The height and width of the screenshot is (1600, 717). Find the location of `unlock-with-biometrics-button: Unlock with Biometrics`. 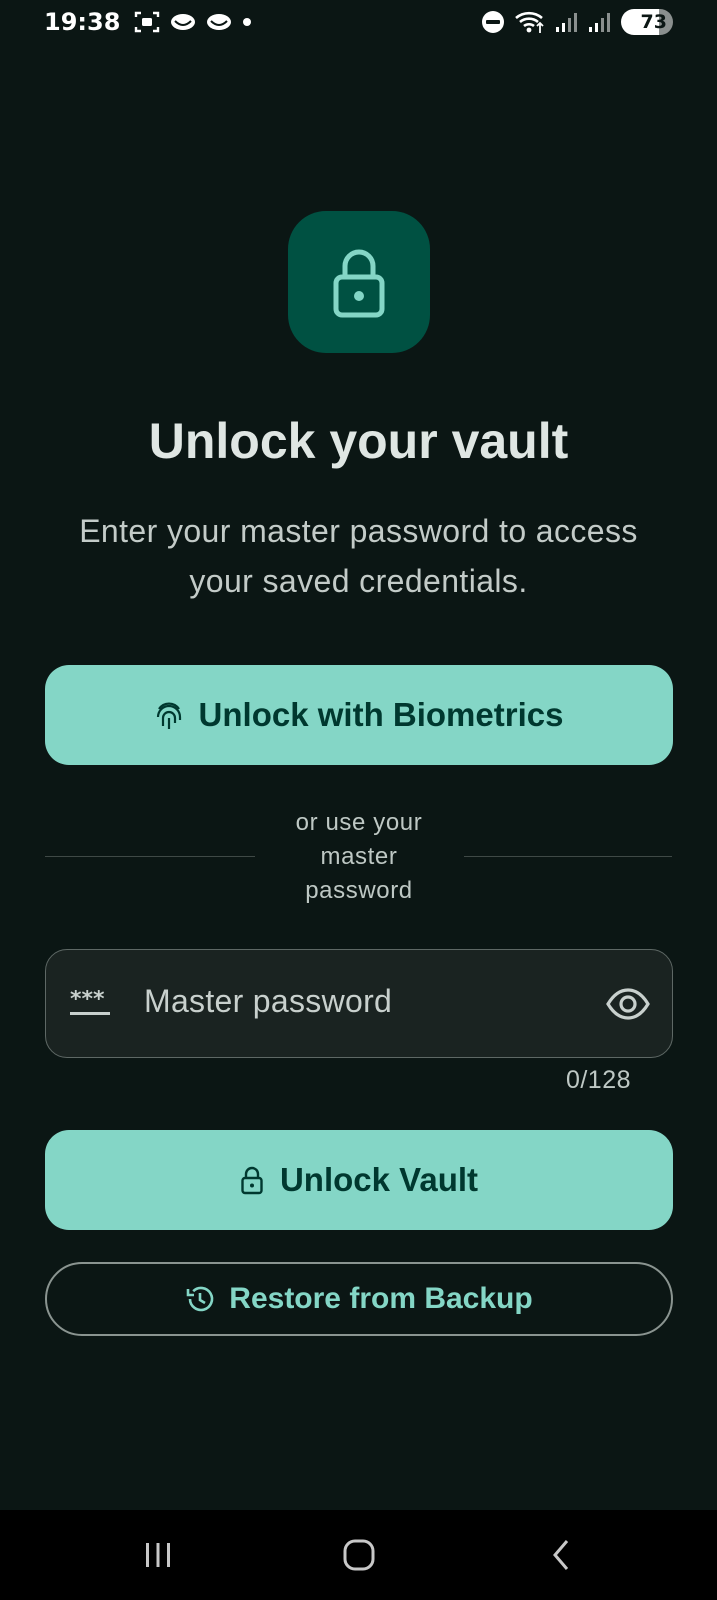

unlock-with-biometrics-button: Unlock with Biometrics is located at coordinates (359, 715).